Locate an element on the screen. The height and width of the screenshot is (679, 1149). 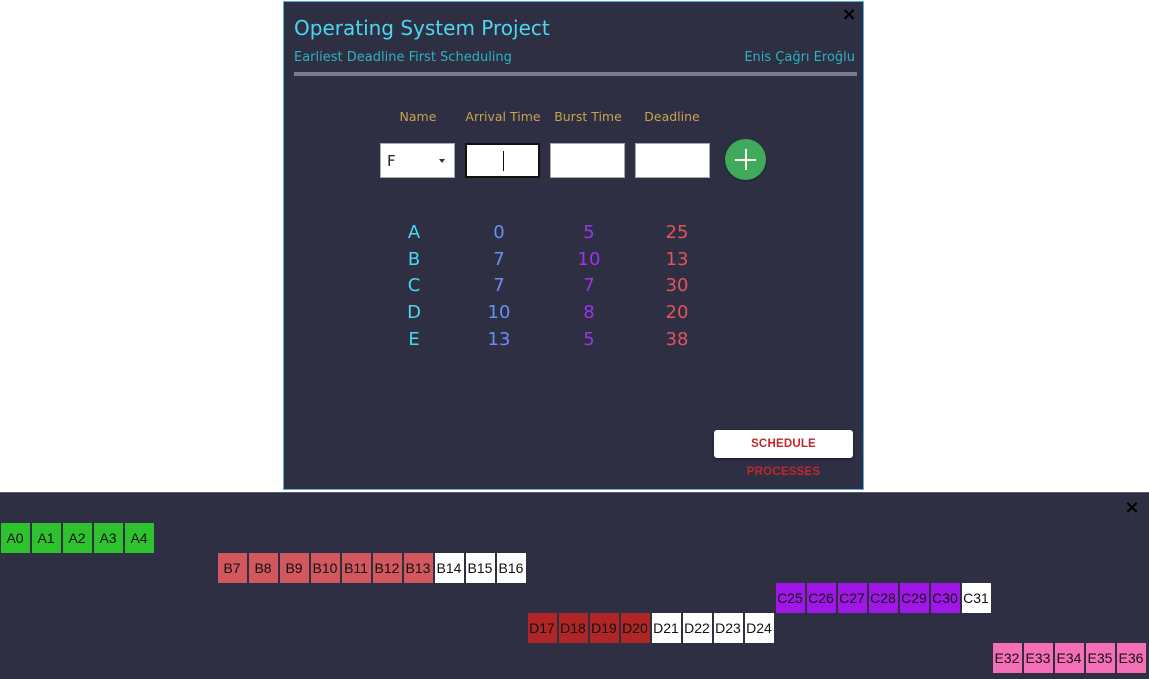
gantt-cell: B7 is located at coordinates (232, 568).